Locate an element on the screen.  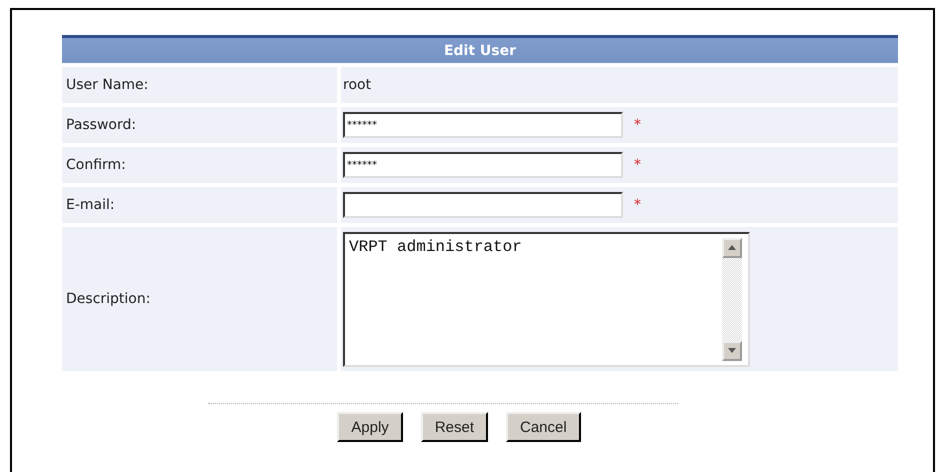
field-label: User Name: is located at coordinates (199, 85).